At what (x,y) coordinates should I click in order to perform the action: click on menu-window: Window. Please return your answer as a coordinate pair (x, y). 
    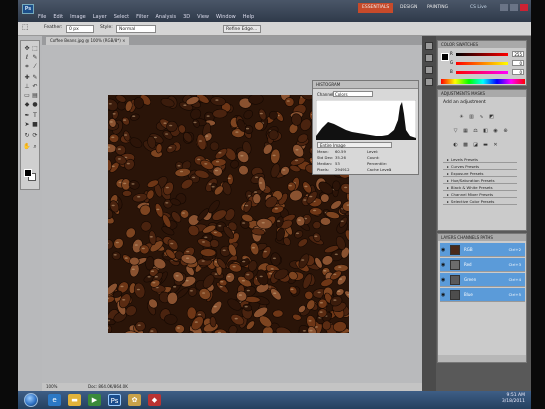
    Looking at the image, I should click on (226, 17).